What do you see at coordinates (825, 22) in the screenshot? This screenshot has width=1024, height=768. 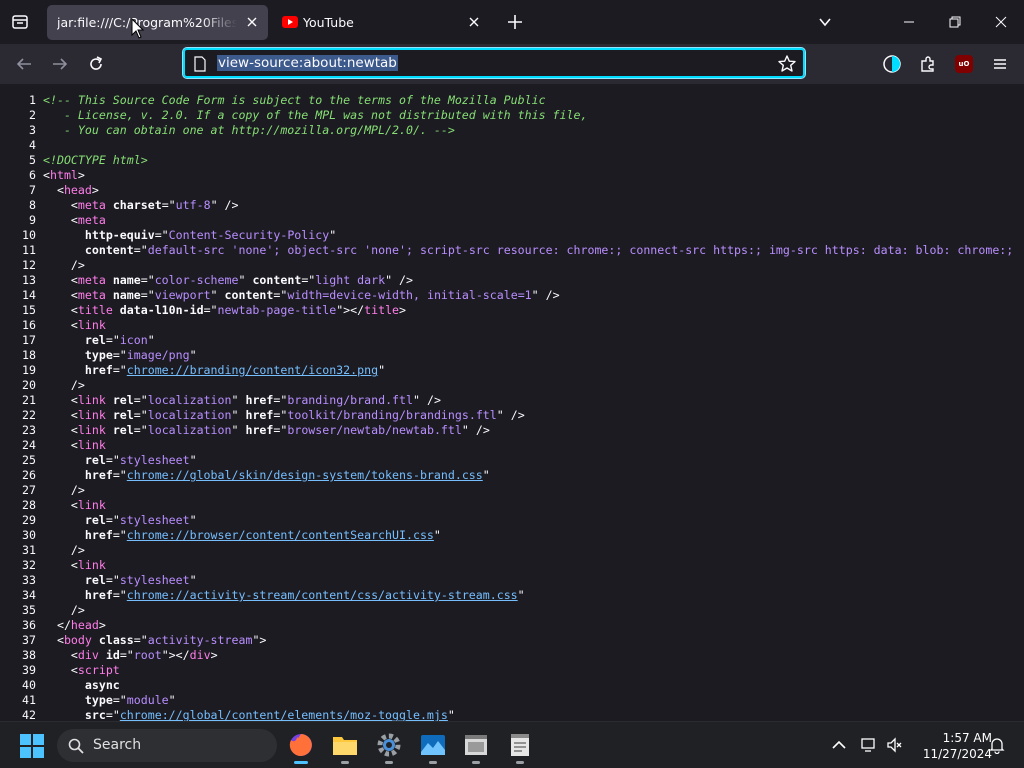 I see `list-all-tabs-chevron-down-icon` at bounding box center [825, 22].